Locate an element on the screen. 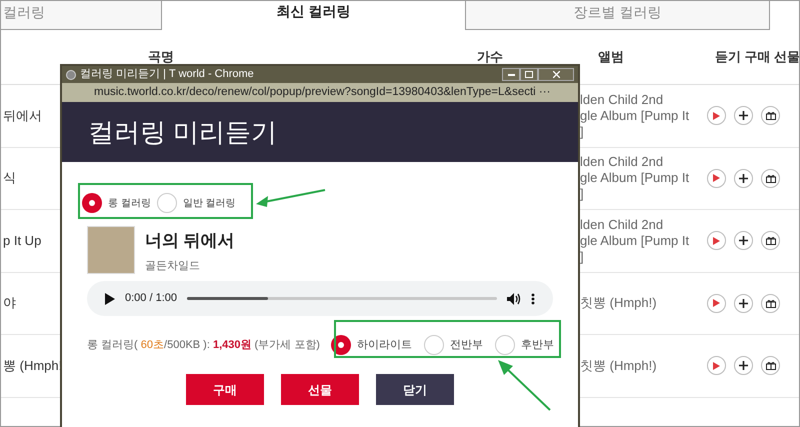 This screenshot has width=800, height=427. column-header: 가수 is located at coordinates (490, 57).